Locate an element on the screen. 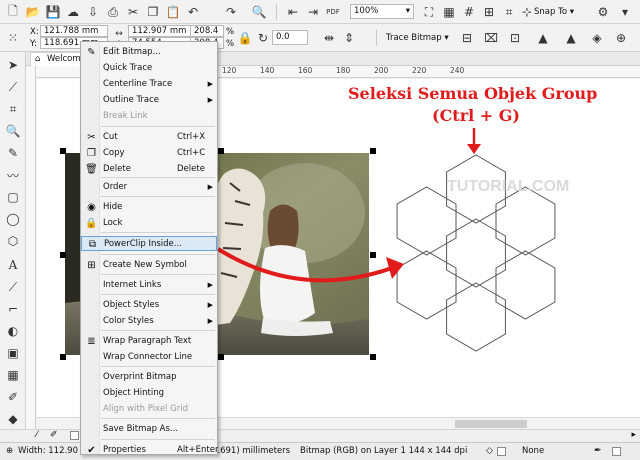  menu-item-label: Create New Symbol is located at coordinates (145, 265).